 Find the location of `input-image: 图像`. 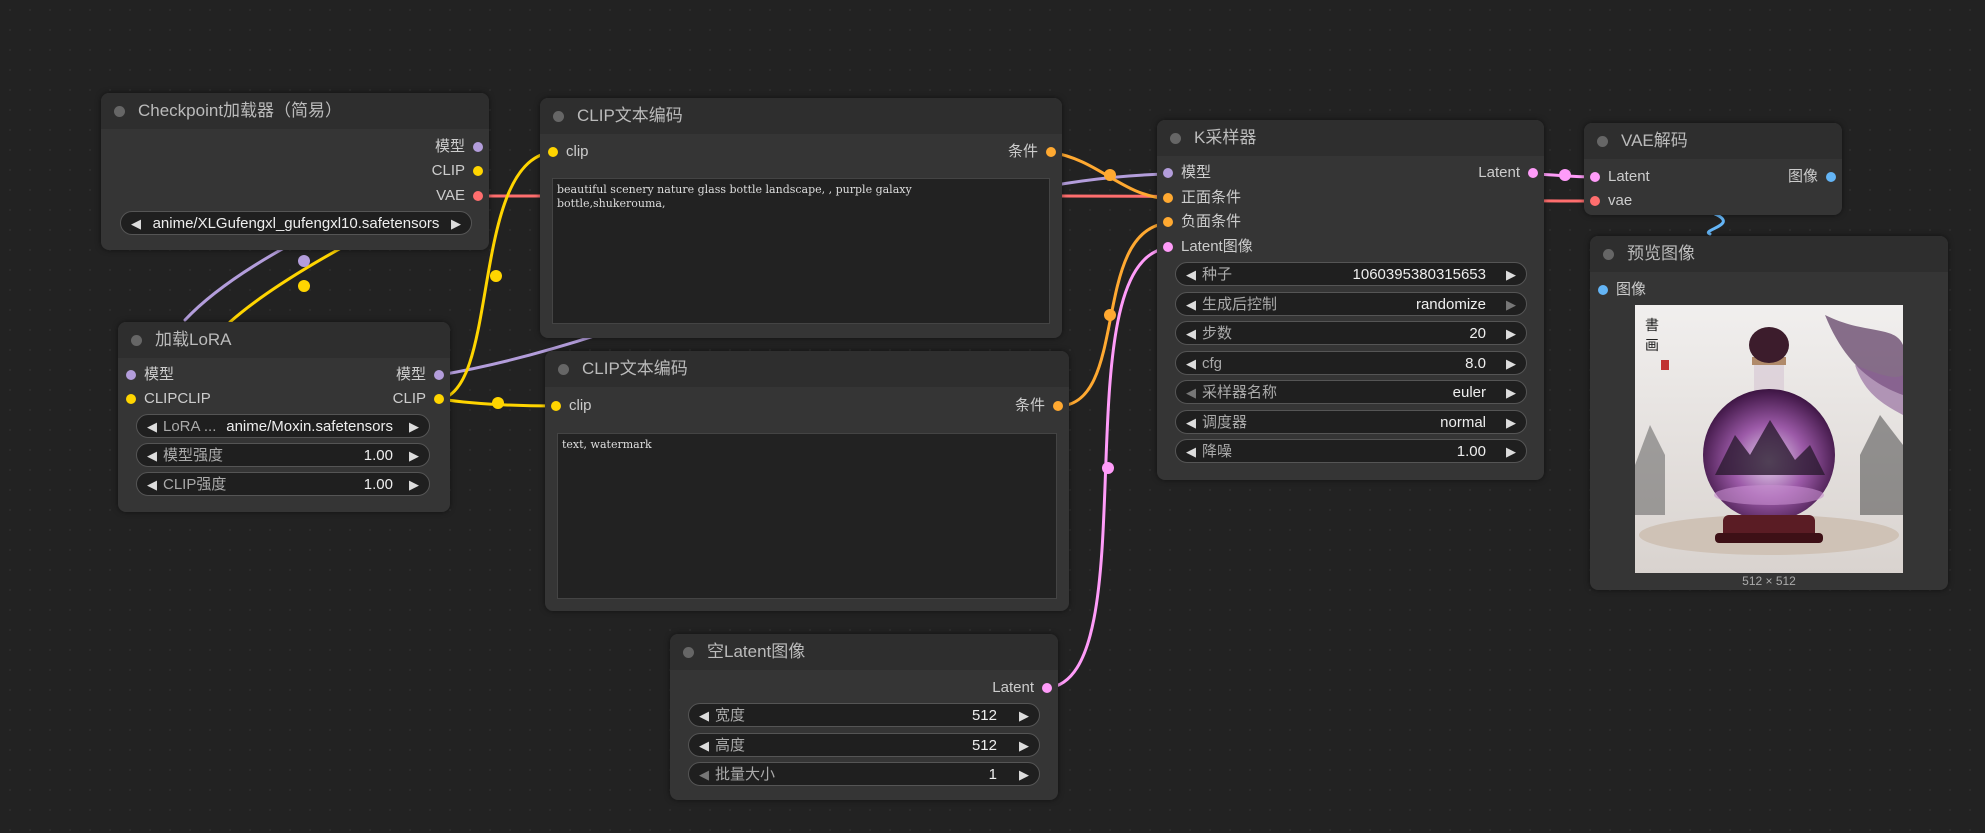

input-image: 图像 is located at coordinates (1622, 290).